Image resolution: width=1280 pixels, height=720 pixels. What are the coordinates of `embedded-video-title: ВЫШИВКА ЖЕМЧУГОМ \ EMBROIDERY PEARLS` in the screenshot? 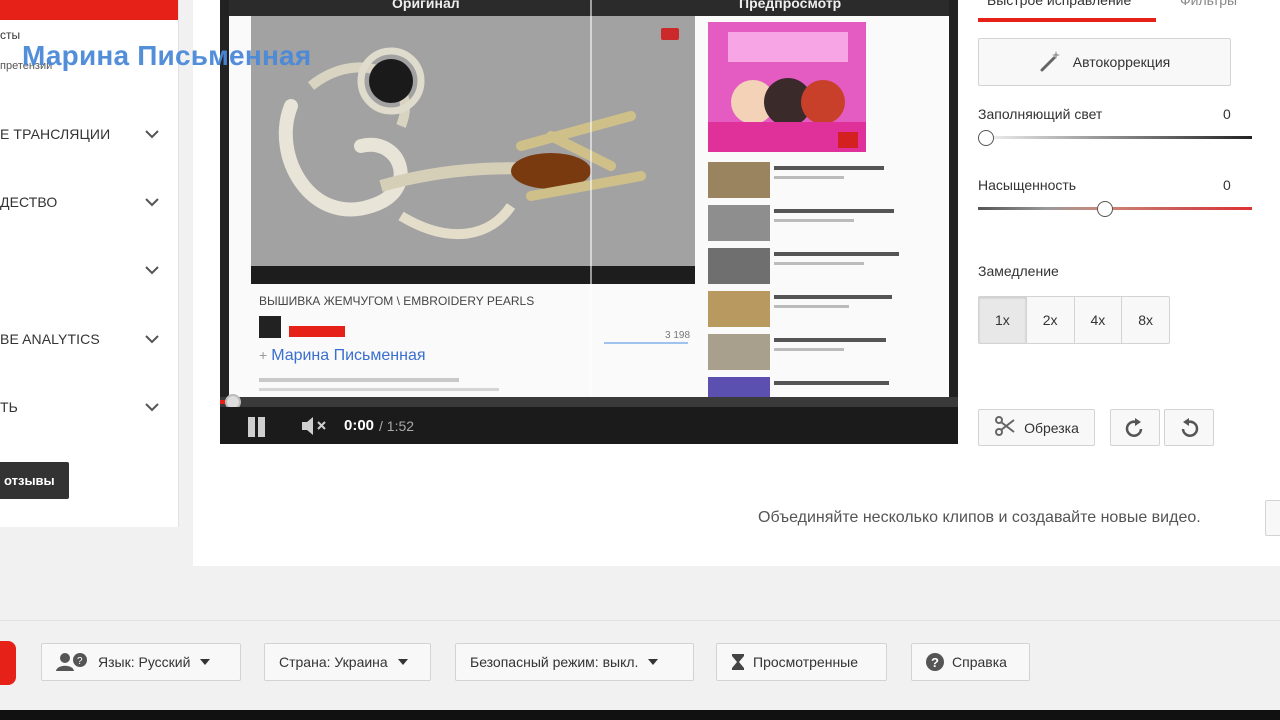 It's located at (397, 301).